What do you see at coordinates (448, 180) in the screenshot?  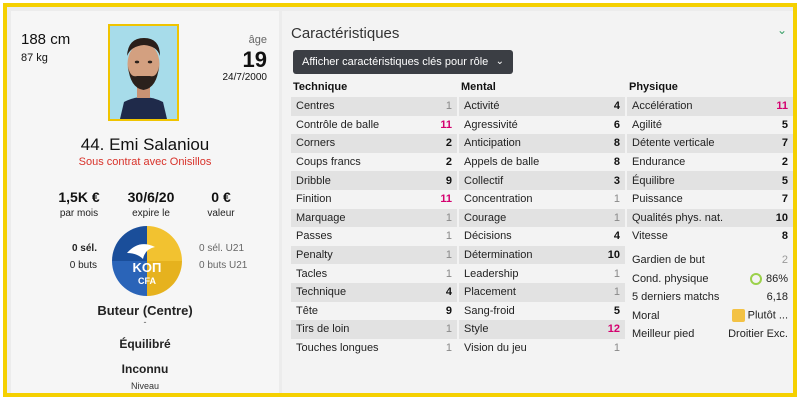 I see `attribute-value: 9` at bounding box center [448, 180].